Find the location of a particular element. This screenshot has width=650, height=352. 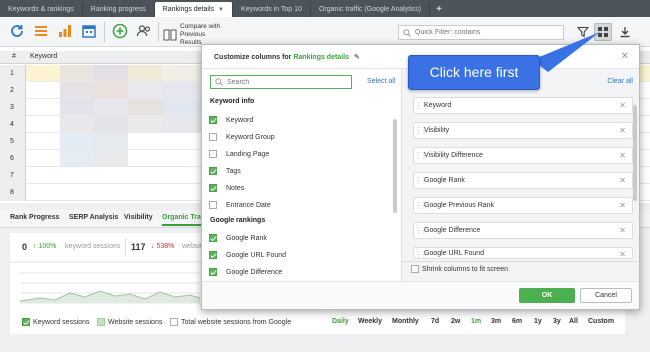

column-search-field is located at coordinates (281, 82).